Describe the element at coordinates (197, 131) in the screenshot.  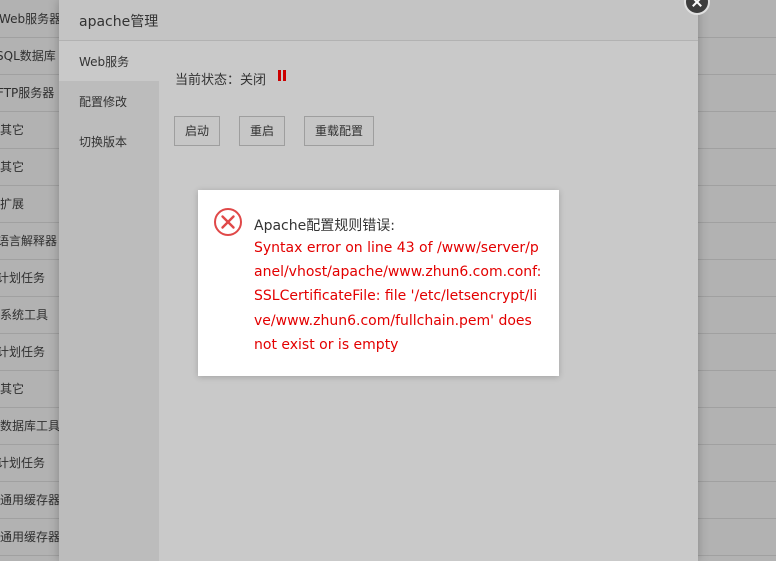
I see `start-button: 启动` at that location.